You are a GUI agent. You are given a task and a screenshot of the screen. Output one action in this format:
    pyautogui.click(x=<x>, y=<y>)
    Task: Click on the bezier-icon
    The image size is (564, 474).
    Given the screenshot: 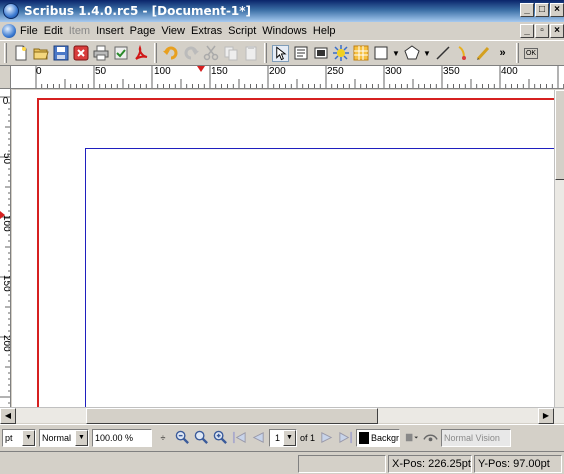 What is the action you would take?
    pyautogui.click(x=462, y=53)
    